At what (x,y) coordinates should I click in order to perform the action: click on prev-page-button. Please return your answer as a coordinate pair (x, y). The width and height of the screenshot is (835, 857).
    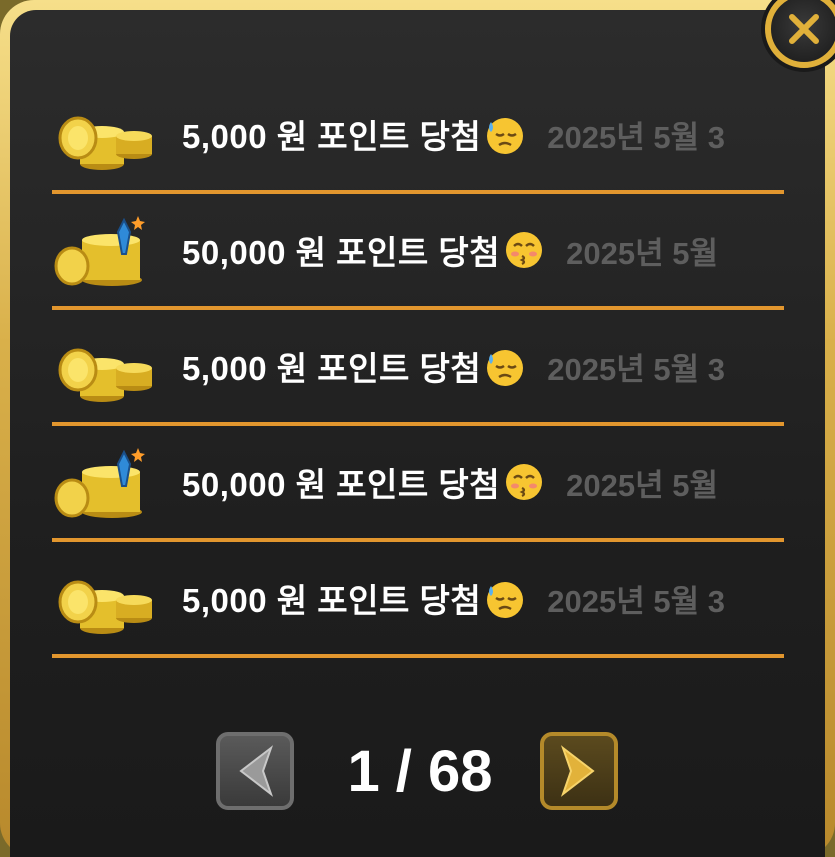
    Looking at the image, I should click on (255, 771).